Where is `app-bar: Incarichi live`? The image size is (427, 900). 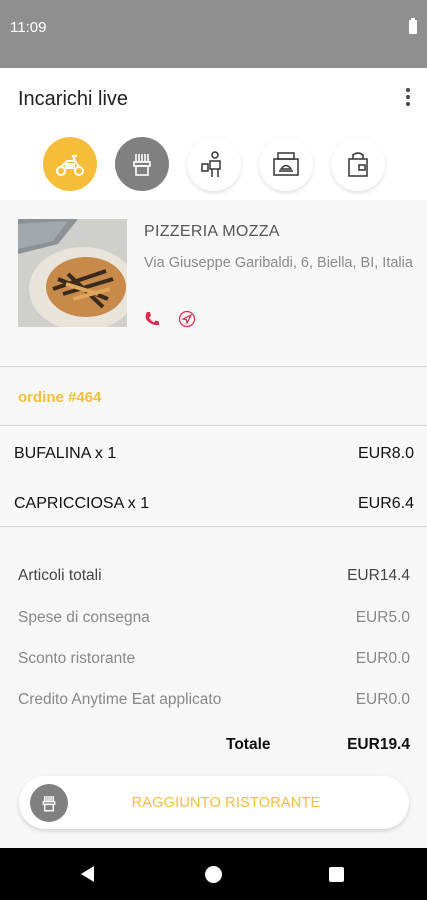
app-bar: Incarichi live is located at coordinates (213, 99).